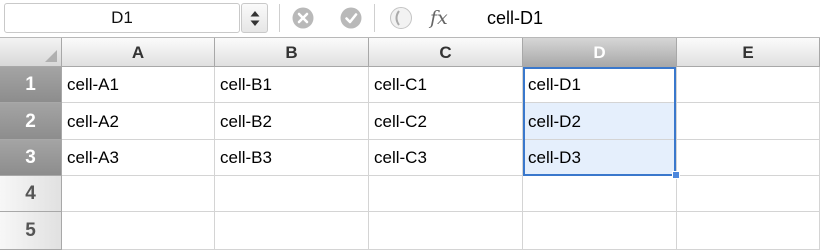  I want to click on column-header-a: A, so click(138, 52).